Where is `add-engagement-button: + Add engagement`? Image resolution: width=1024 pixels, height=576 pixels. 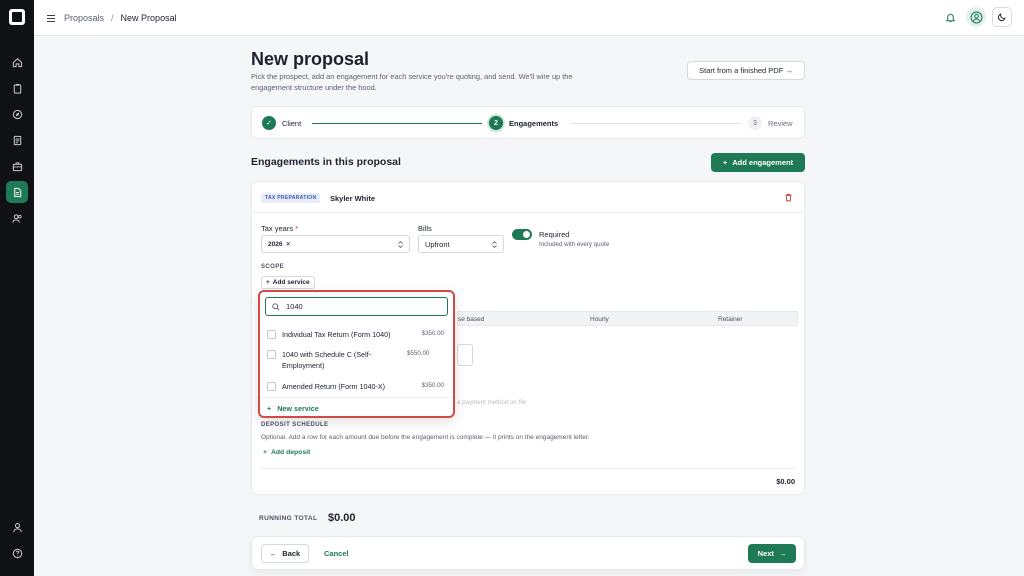
add-engagement-button: + Add engagement is located at coordinates (758, 162).